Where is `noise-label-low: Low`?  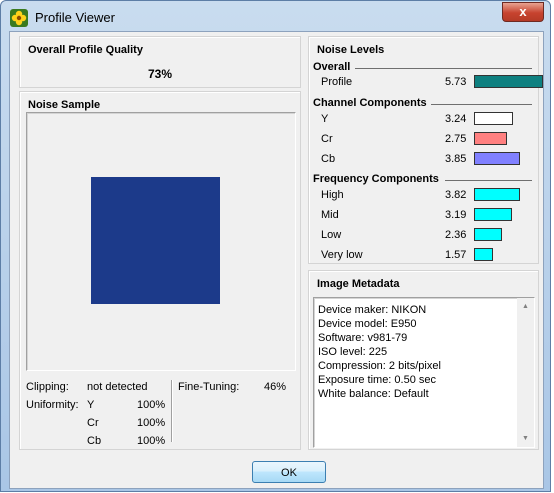 noise-label-low: Low is located at coordinates (331, 235).